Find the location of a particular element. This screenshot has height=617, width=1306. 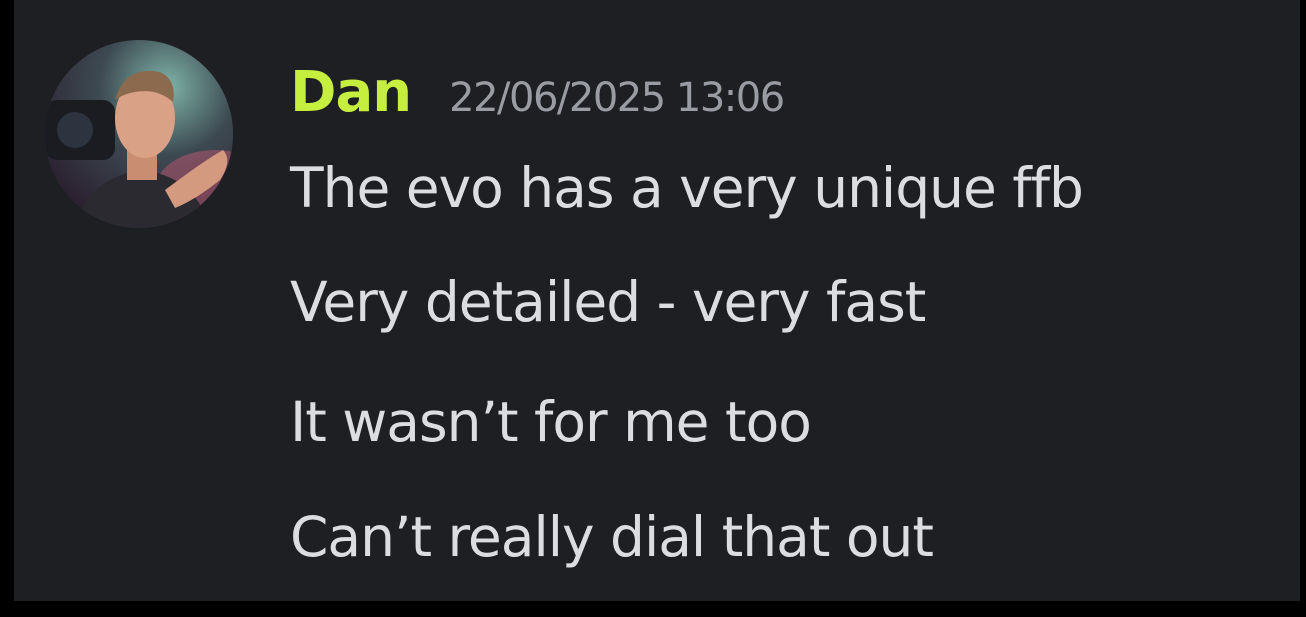

message-line: Very detailed - very fast is located at coordinates (608, 302).